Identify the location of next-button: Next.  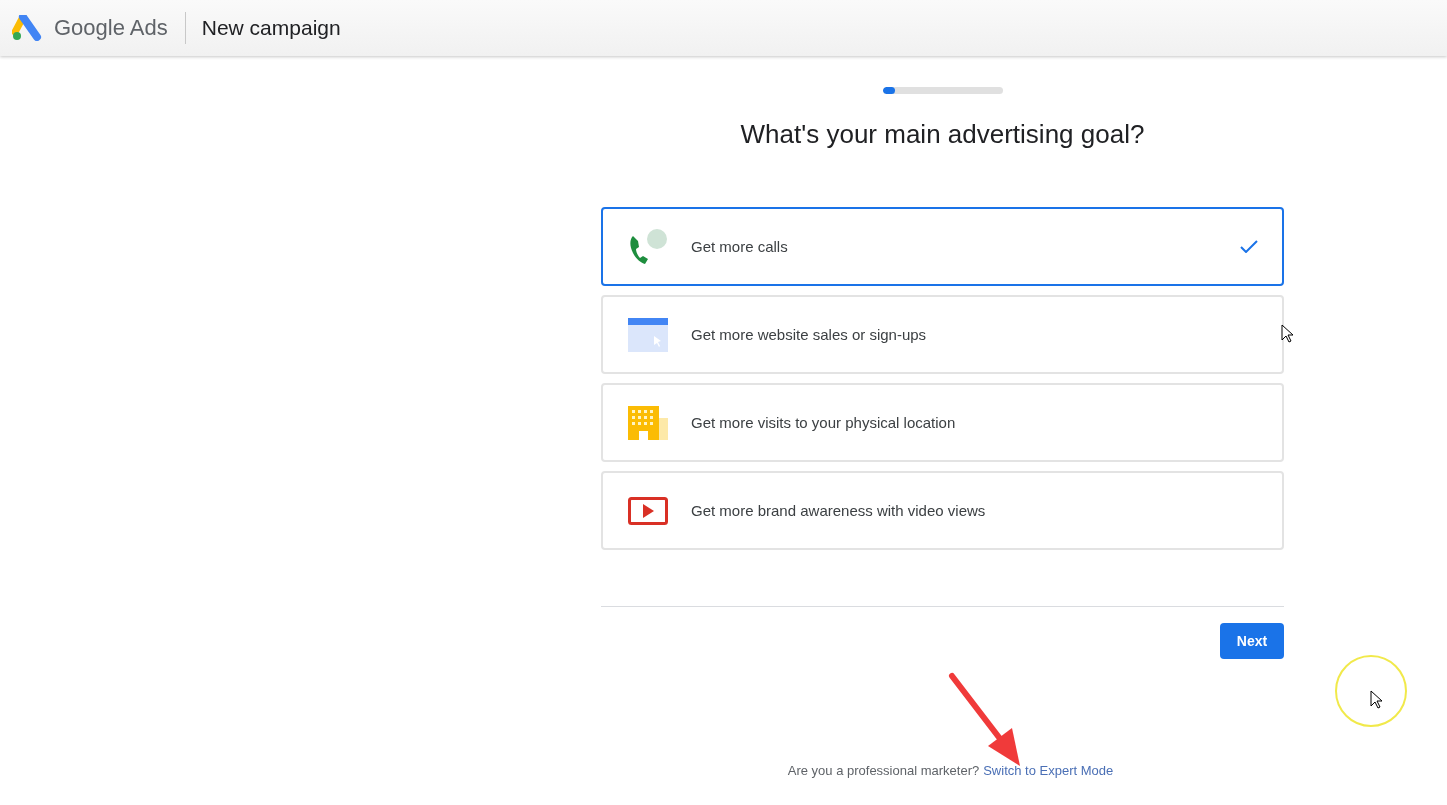
(1252, 641).